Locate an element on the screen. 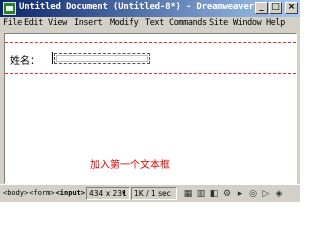  menu-view: View is located at coordinates (57, 23).